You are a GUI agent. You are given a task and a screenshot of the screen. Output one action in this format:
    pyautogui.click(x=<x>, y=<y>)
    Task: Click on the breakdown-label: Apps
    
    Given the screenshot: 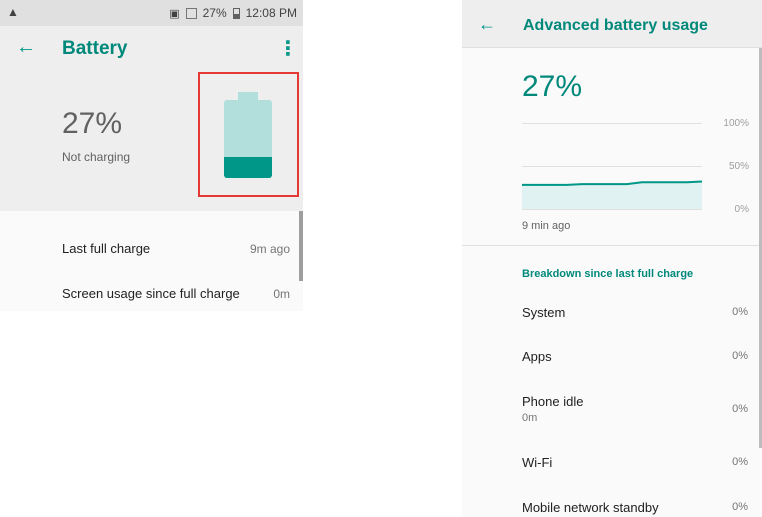 What is the action you would take?
    pyautogui.click(x=537, y=356)
    